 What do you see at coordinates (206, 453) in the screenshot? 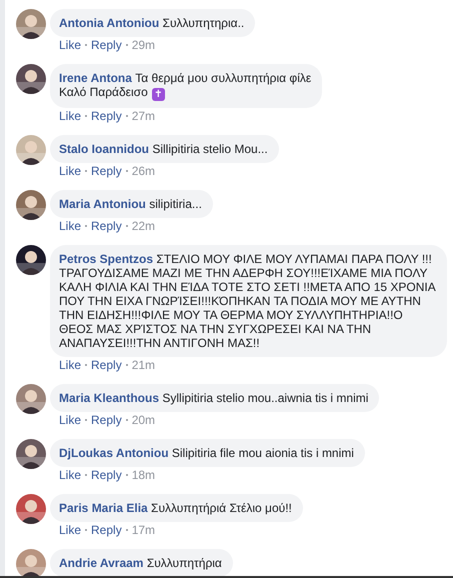
I see `comment-text: DjLoukas Antoniou Silipitiria file mou aionia tis i mnimi` at bounding box center [206, 453].